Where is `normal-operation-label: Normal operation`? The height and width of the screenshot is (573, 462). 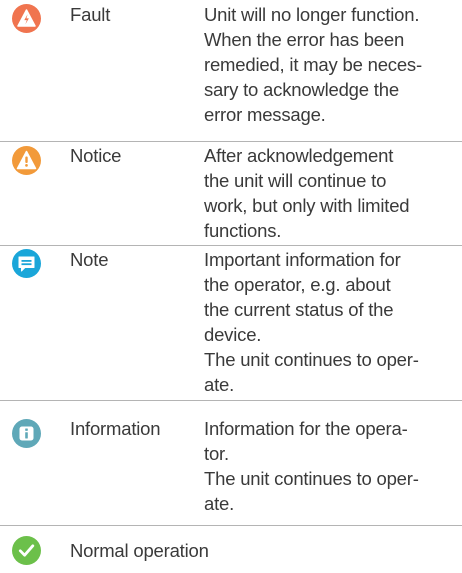
normal-operation-label: Normal operation is located at coordinates (139, 550).